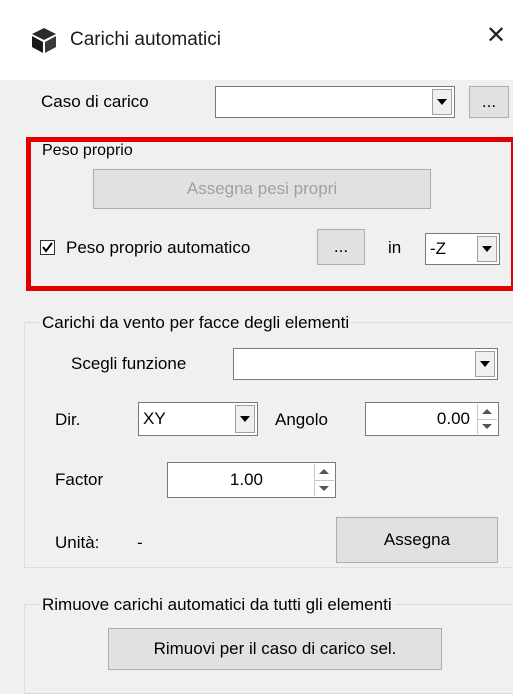  Describe the element at coordinates (140, 542) in the screenshot. I see `units-value: -` at that location.